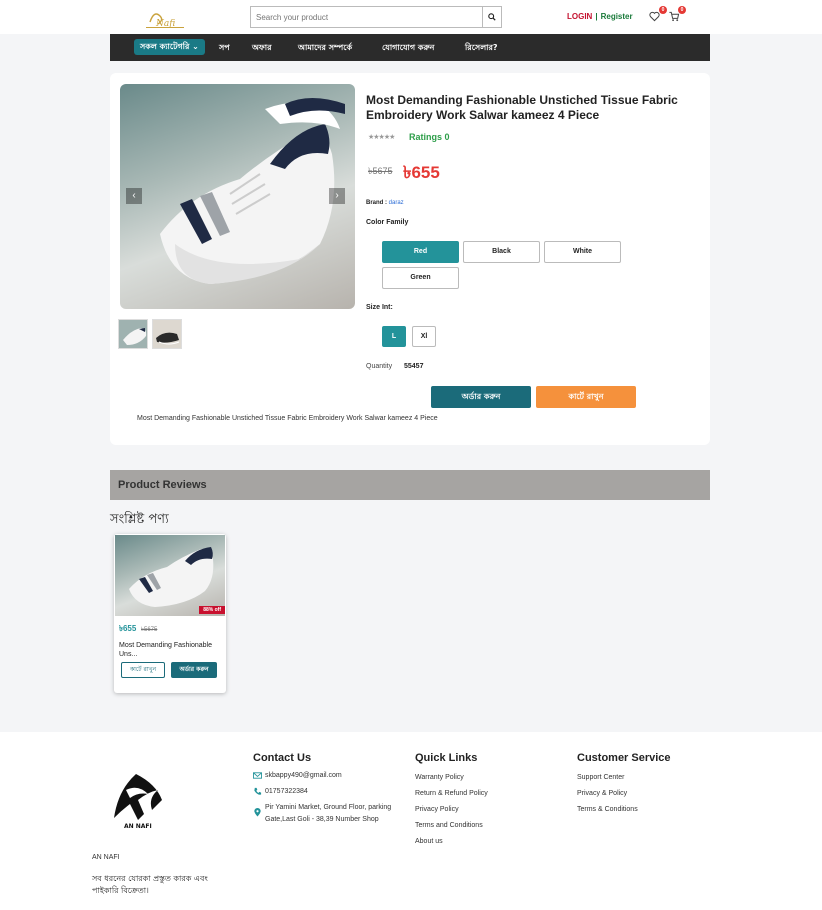 The image size is (822, 910). Describe the element at coordinates (617, 16) in the screenshot. I see `register-link: Register` at that location.